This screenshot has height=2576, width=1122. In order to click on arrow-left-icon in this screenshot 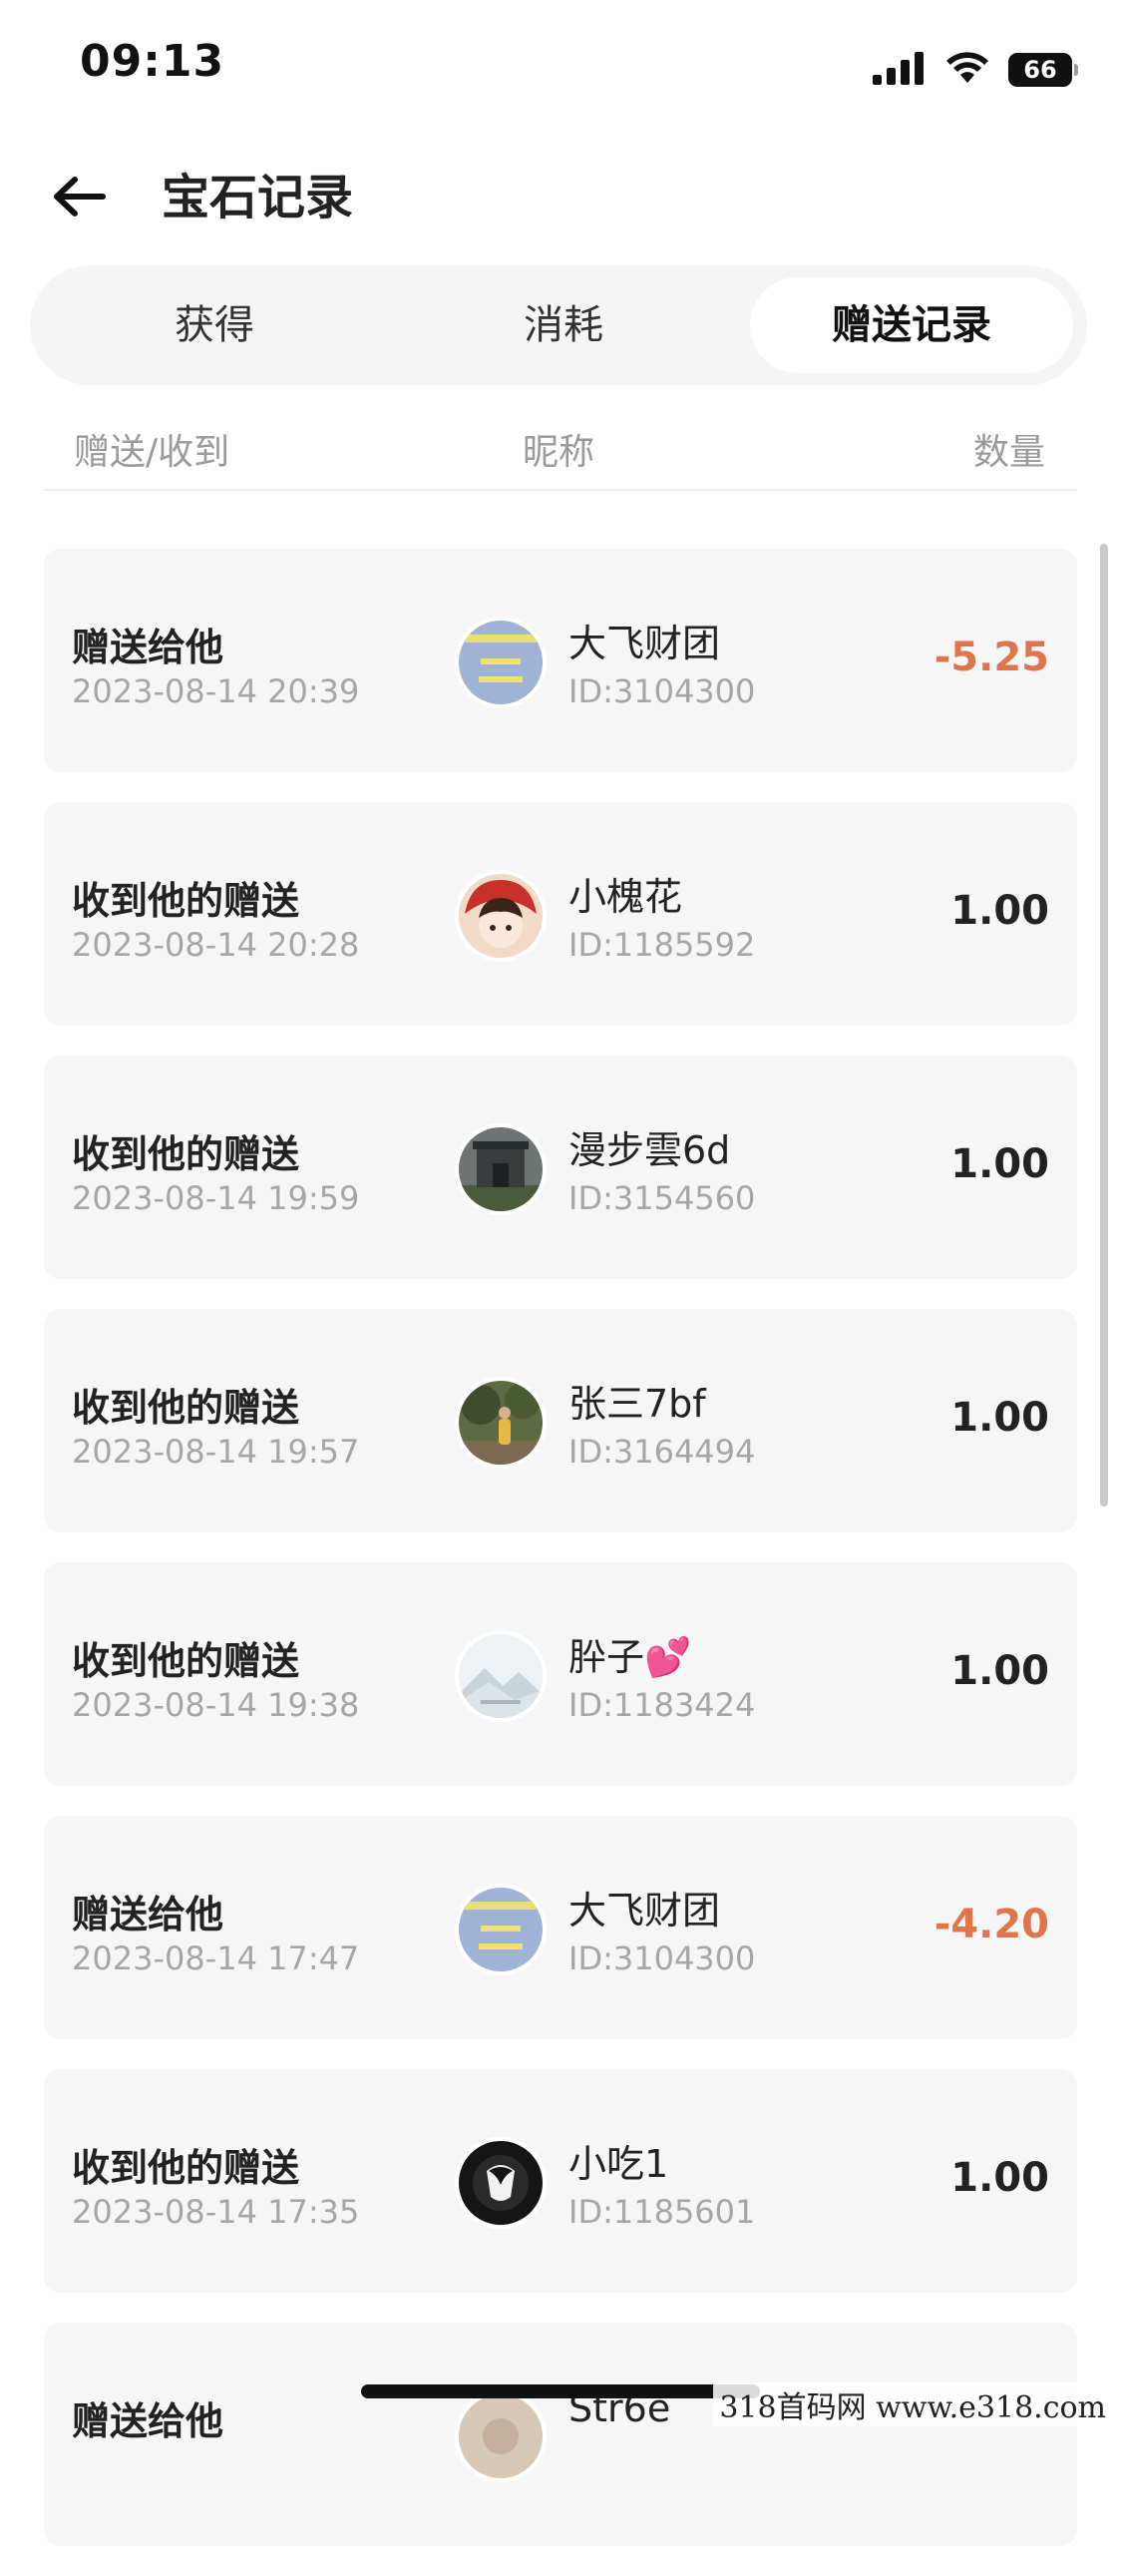, I will do `click(79, 199)`.